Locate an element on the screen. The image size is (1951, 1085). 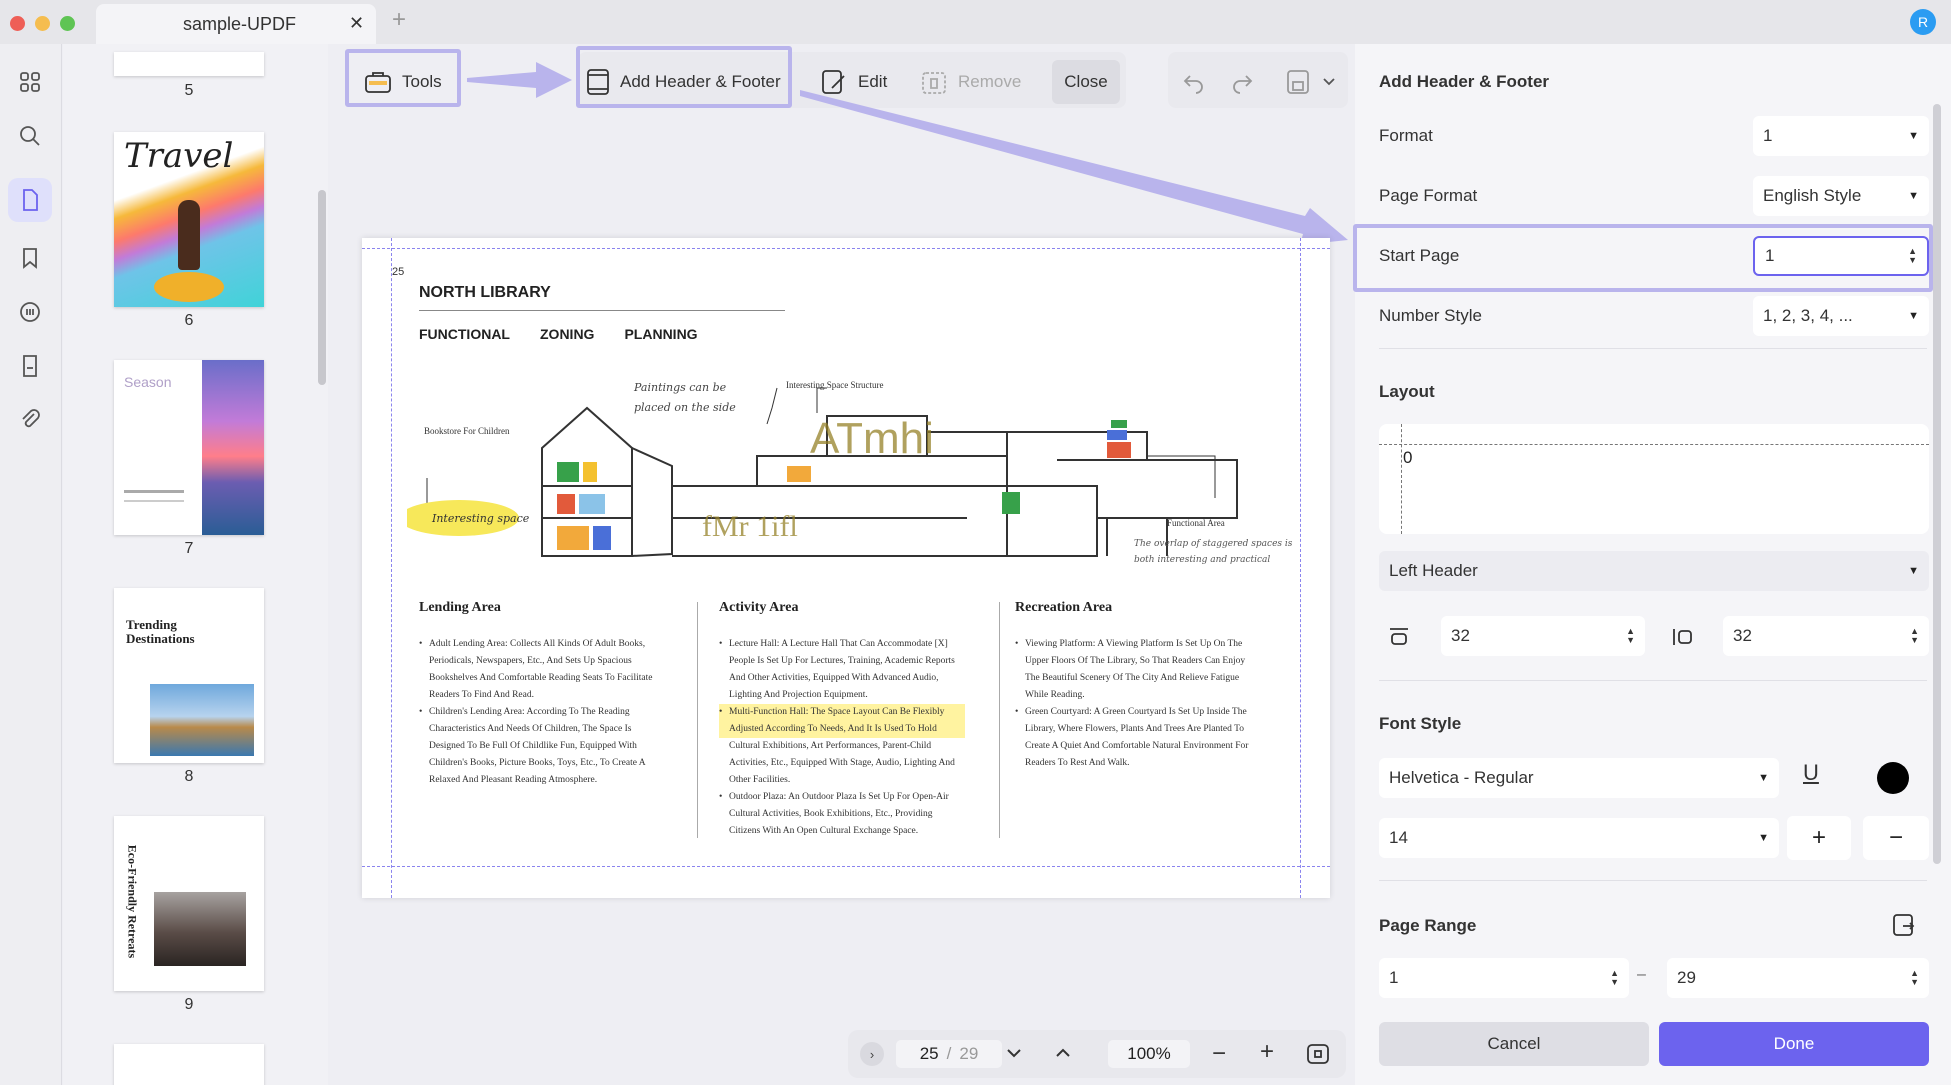
label-functional-area: Functional Area is located at coordinates (1196, 523).